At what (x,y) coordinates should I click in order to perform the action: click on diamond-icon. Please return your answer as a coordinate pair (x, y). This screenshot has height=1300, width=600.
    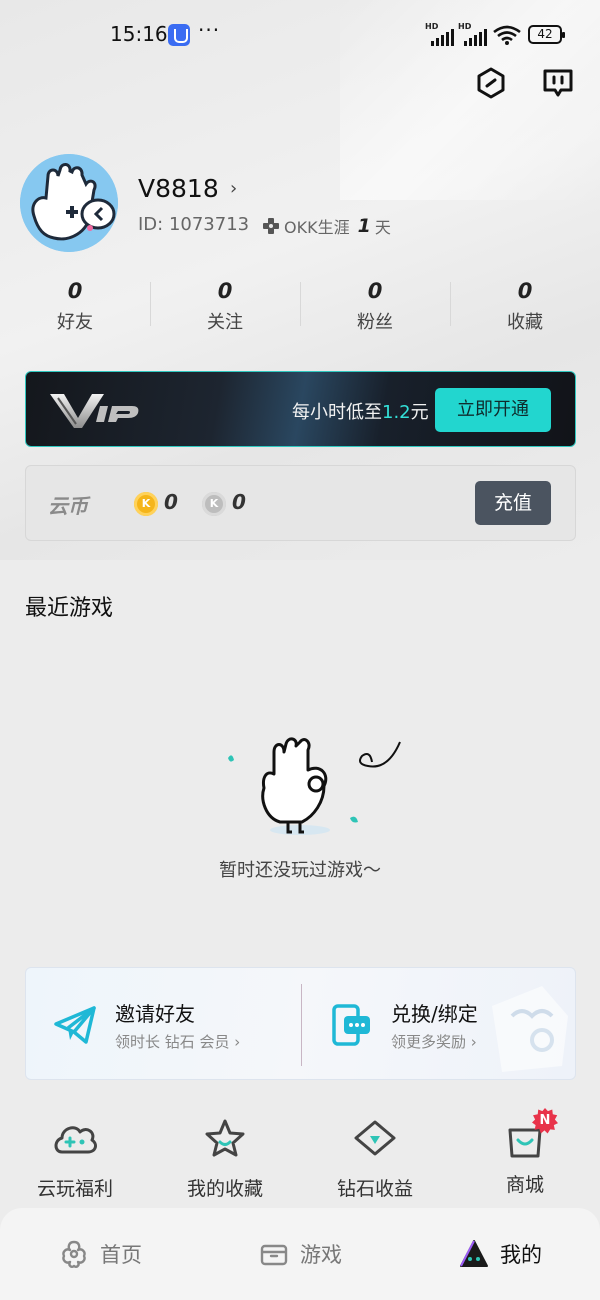
    Looking at the image, I should click on (375, 1138).